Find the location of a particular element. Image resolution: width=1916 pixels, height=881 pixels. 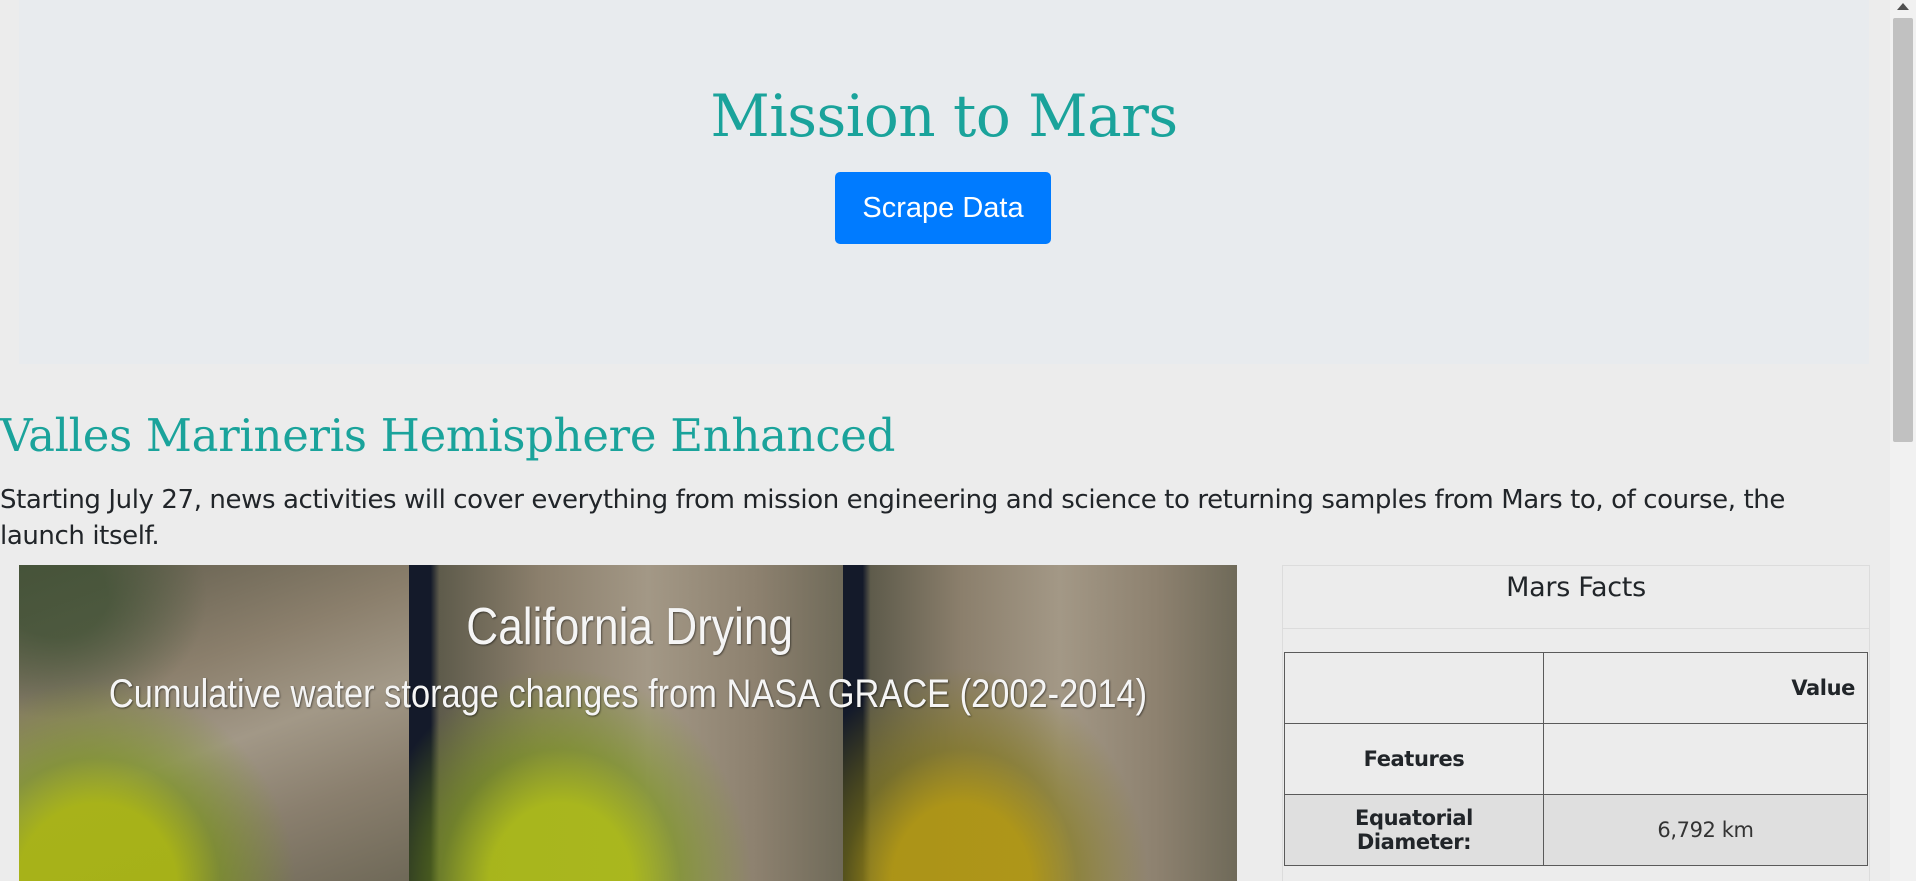

table-header-row: Value is located at coordinates (1576, 688).